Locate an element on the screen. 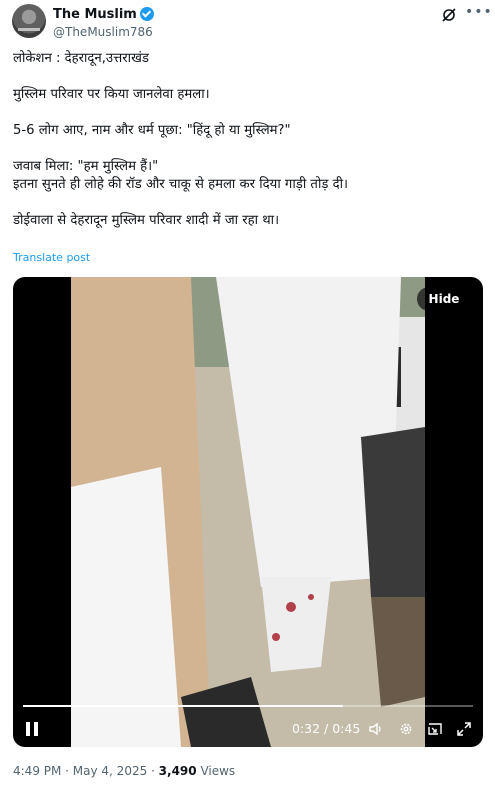  video-time: 0:32 / 0:45 is located at coordinates (326, 728).